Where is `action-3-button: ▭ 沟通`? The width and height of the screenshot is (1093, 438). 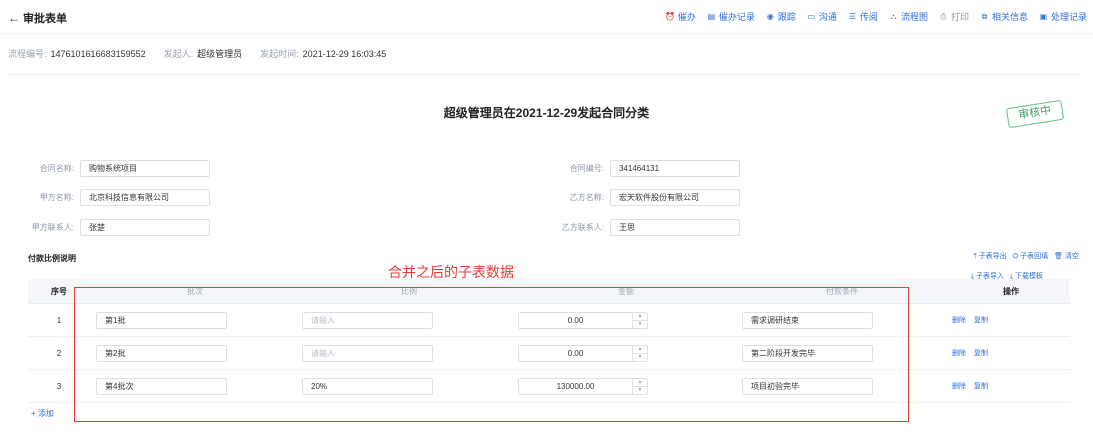
action-3-button: ▭ 沟通 is located at coordinates (822, 16).